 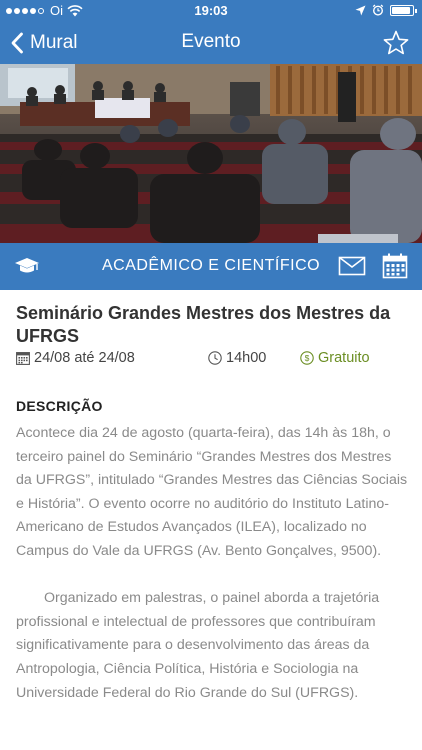 What do you see at coordinates (352, 266) in the screenshot?
I see `mail-icon` at bounding box center [352, 266].